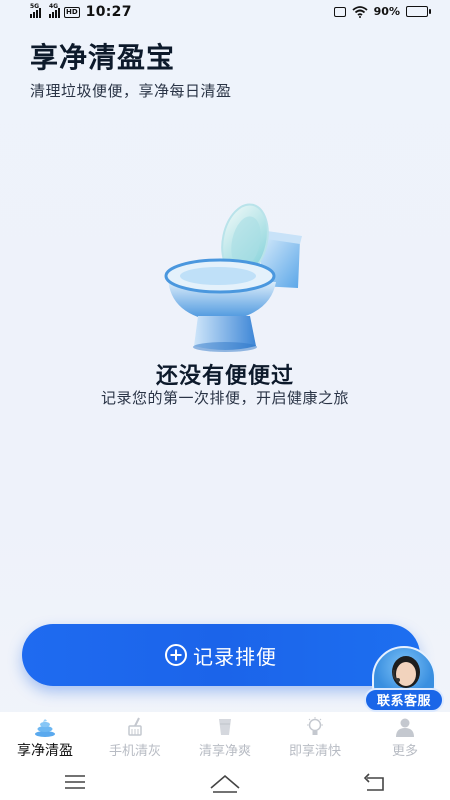 The height and width of the screenshot is (800, 450). Describe the element at coordinates (224, 751) in the screenshot. I see `tab-label: 清享净爽` at that location.